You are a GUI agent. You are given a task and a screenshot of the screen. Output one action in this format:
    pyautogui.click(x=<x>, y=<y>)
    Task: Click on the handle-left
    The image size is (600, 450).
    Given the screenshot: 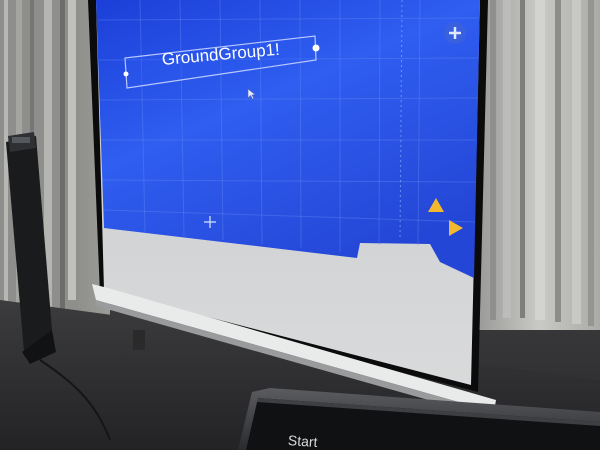 What is the action you would take?
    pyautogui.click(x=126, y=74)
    